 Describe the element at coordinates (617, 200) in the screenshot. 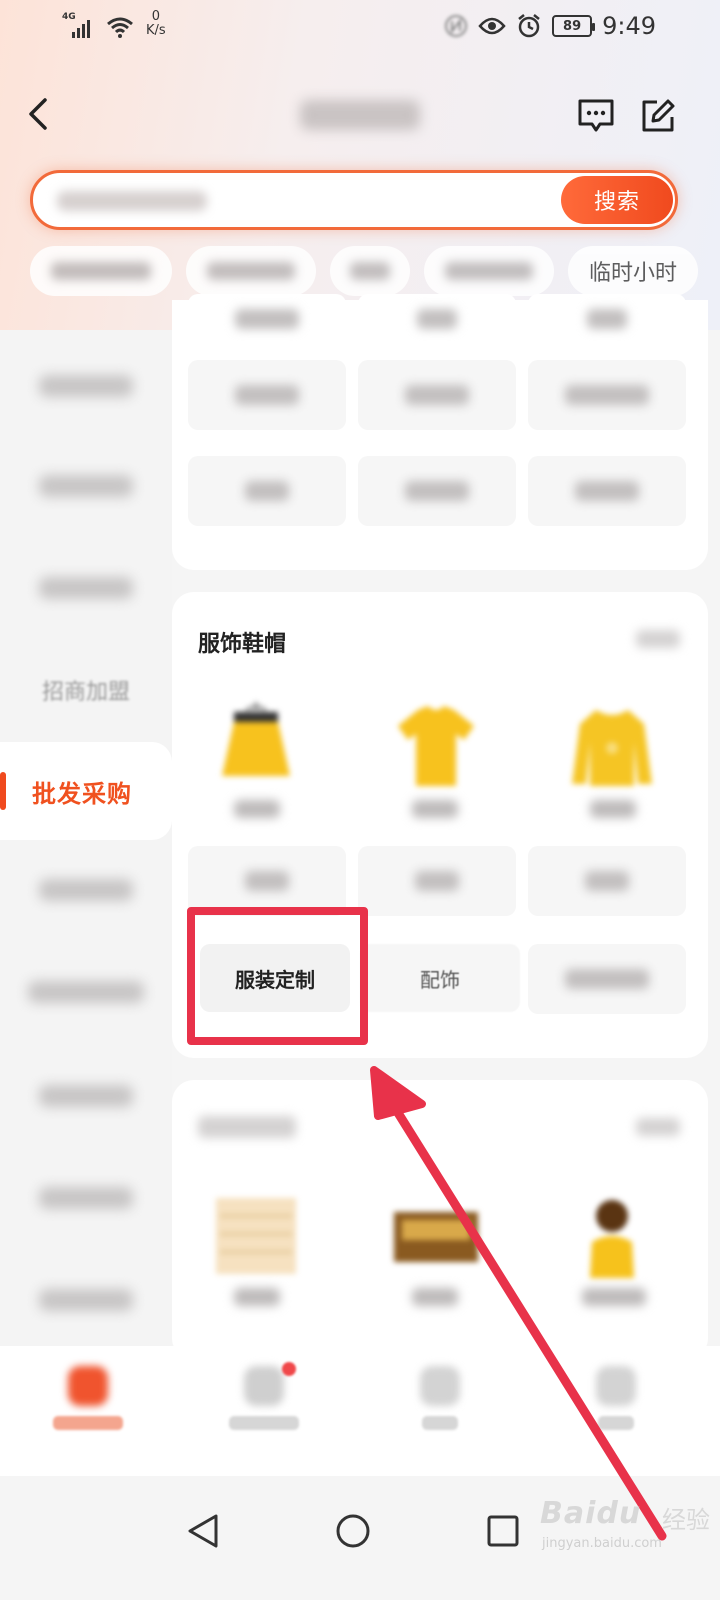

I see `search-button: 搜索` at that location.